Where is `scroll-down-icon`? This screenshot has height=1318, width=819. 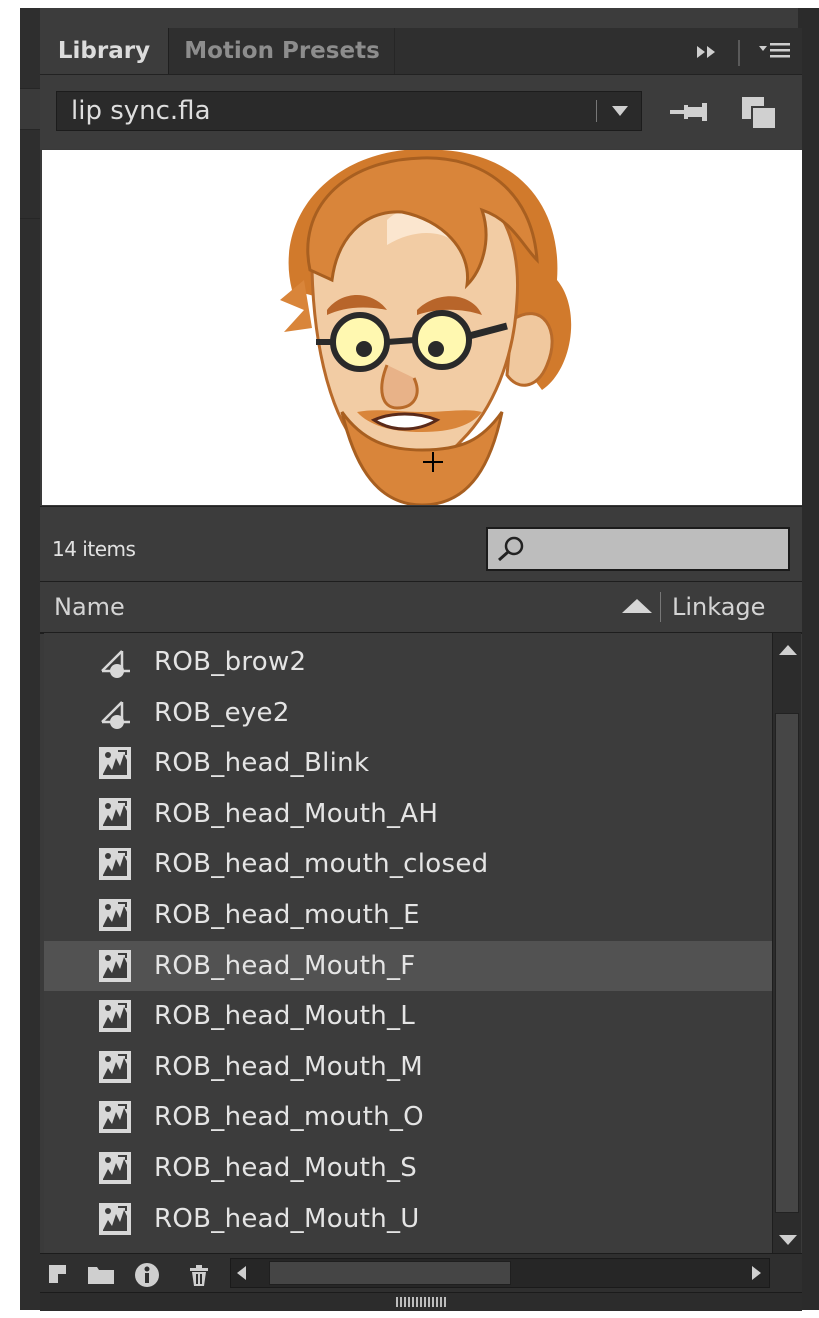
scroll-down-icon is located at coordinates (788, 1240).